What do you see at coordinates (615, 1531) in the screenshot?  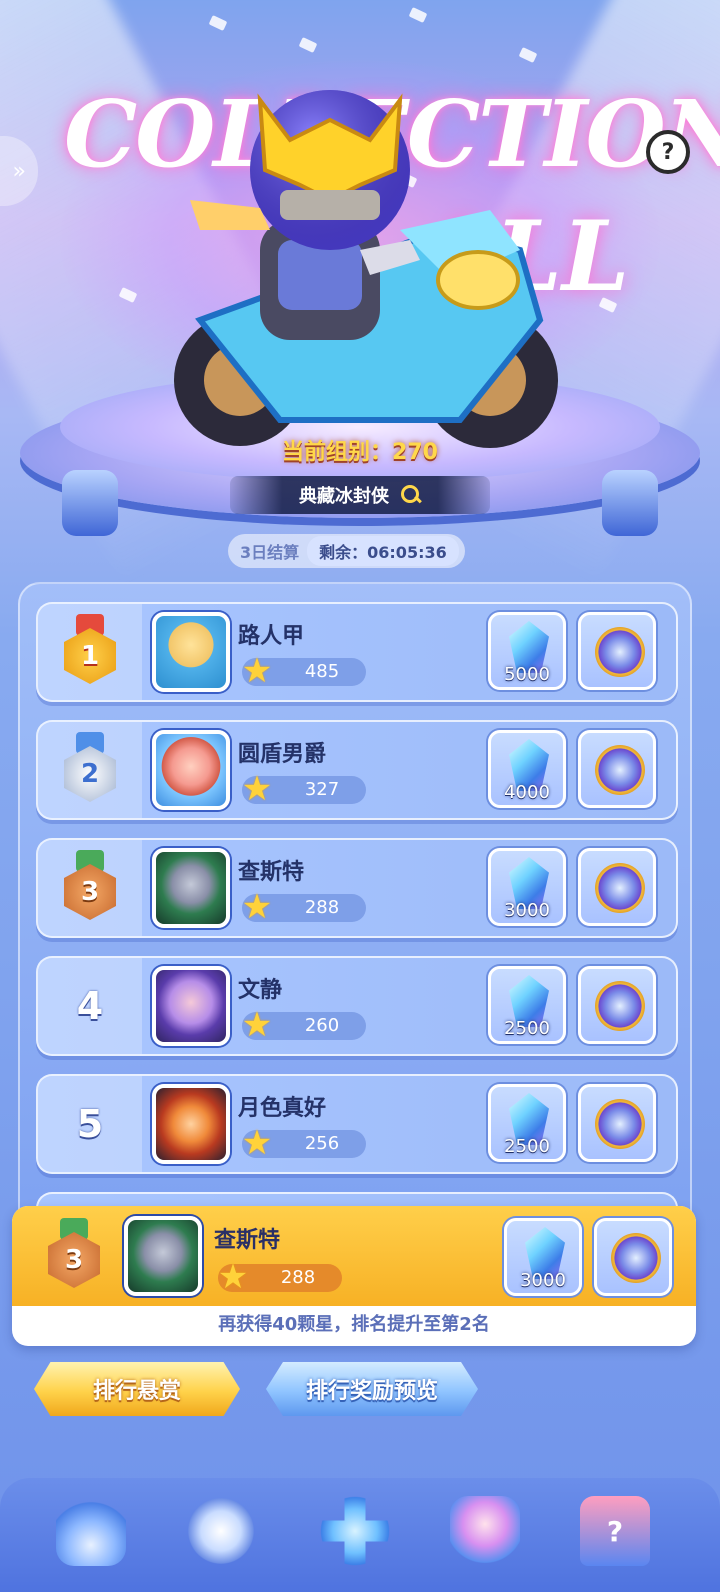 I see `nav-item-lottery: ?` at bounding box center [615, 1531].